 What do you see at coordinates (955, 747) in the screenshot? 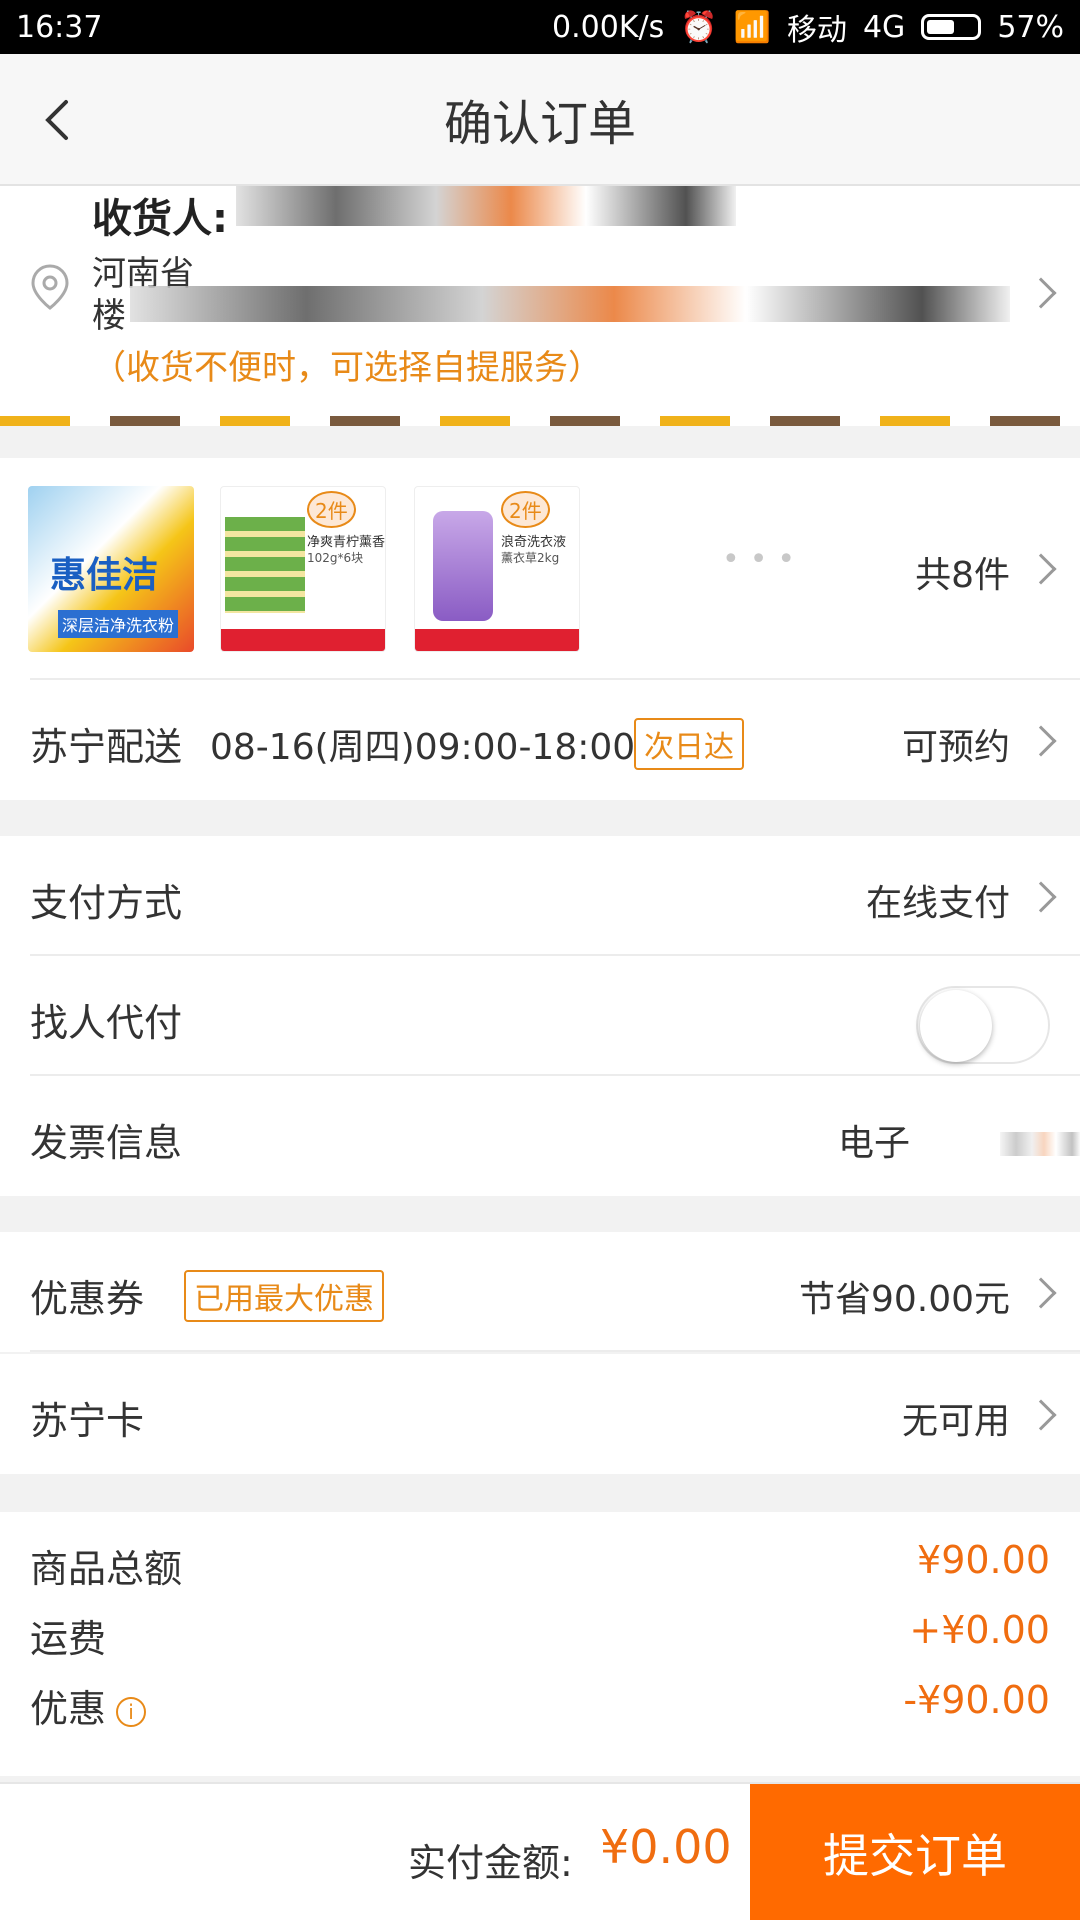
I see `delivery-value: 可预约` at bounding box center [955, 747].